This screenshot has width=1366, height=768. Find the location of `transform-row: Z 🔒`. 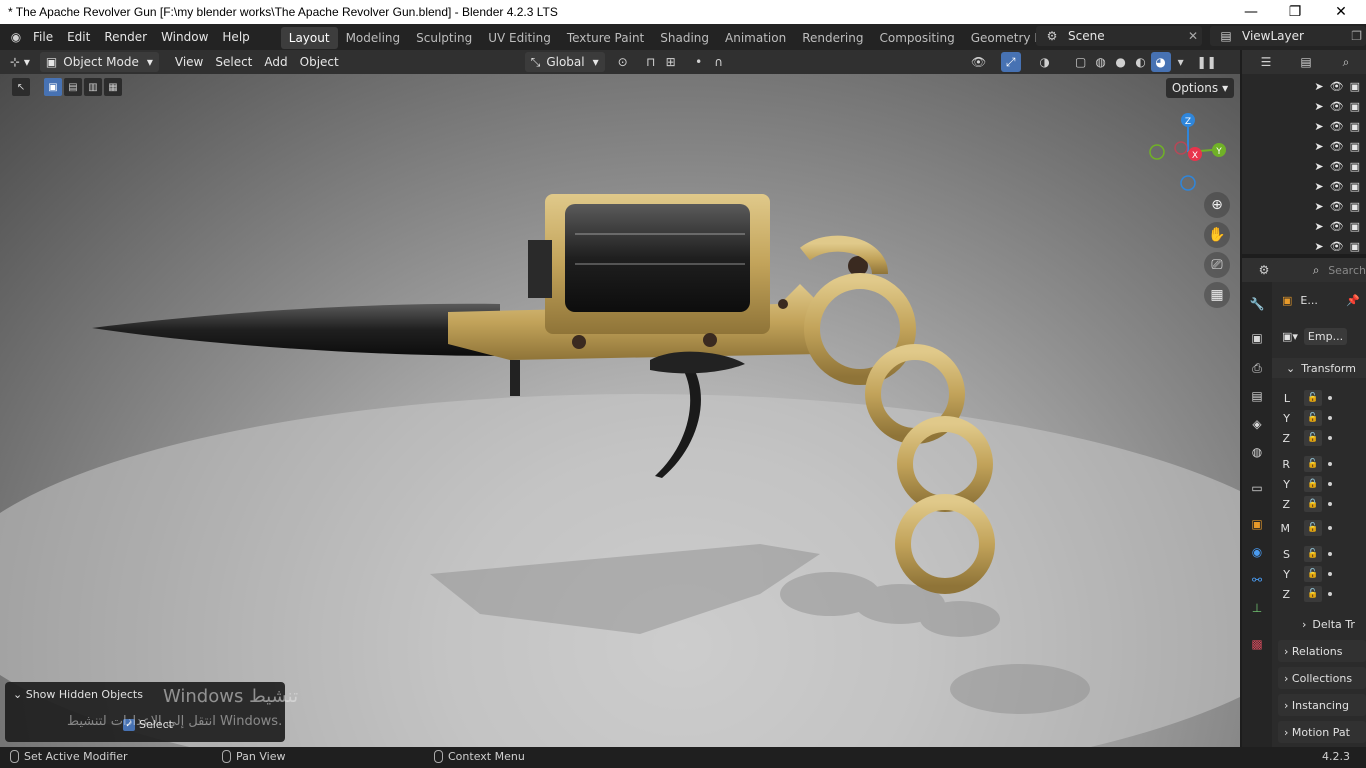

transform-row: Z 🔒 is located at coordinates (1319, 504).